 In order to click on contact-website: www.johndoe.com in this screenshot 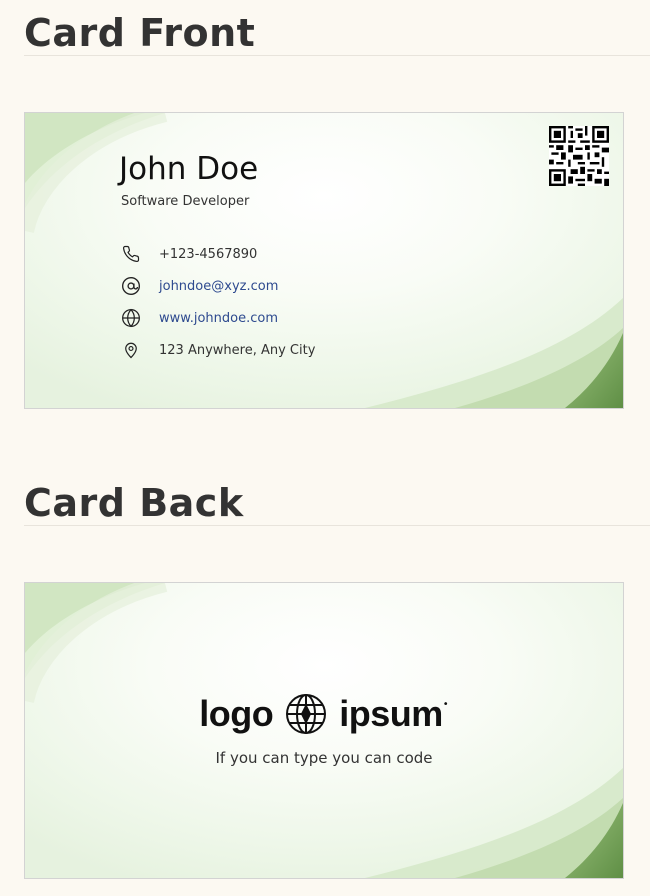, I will do `click(199, 318)`.